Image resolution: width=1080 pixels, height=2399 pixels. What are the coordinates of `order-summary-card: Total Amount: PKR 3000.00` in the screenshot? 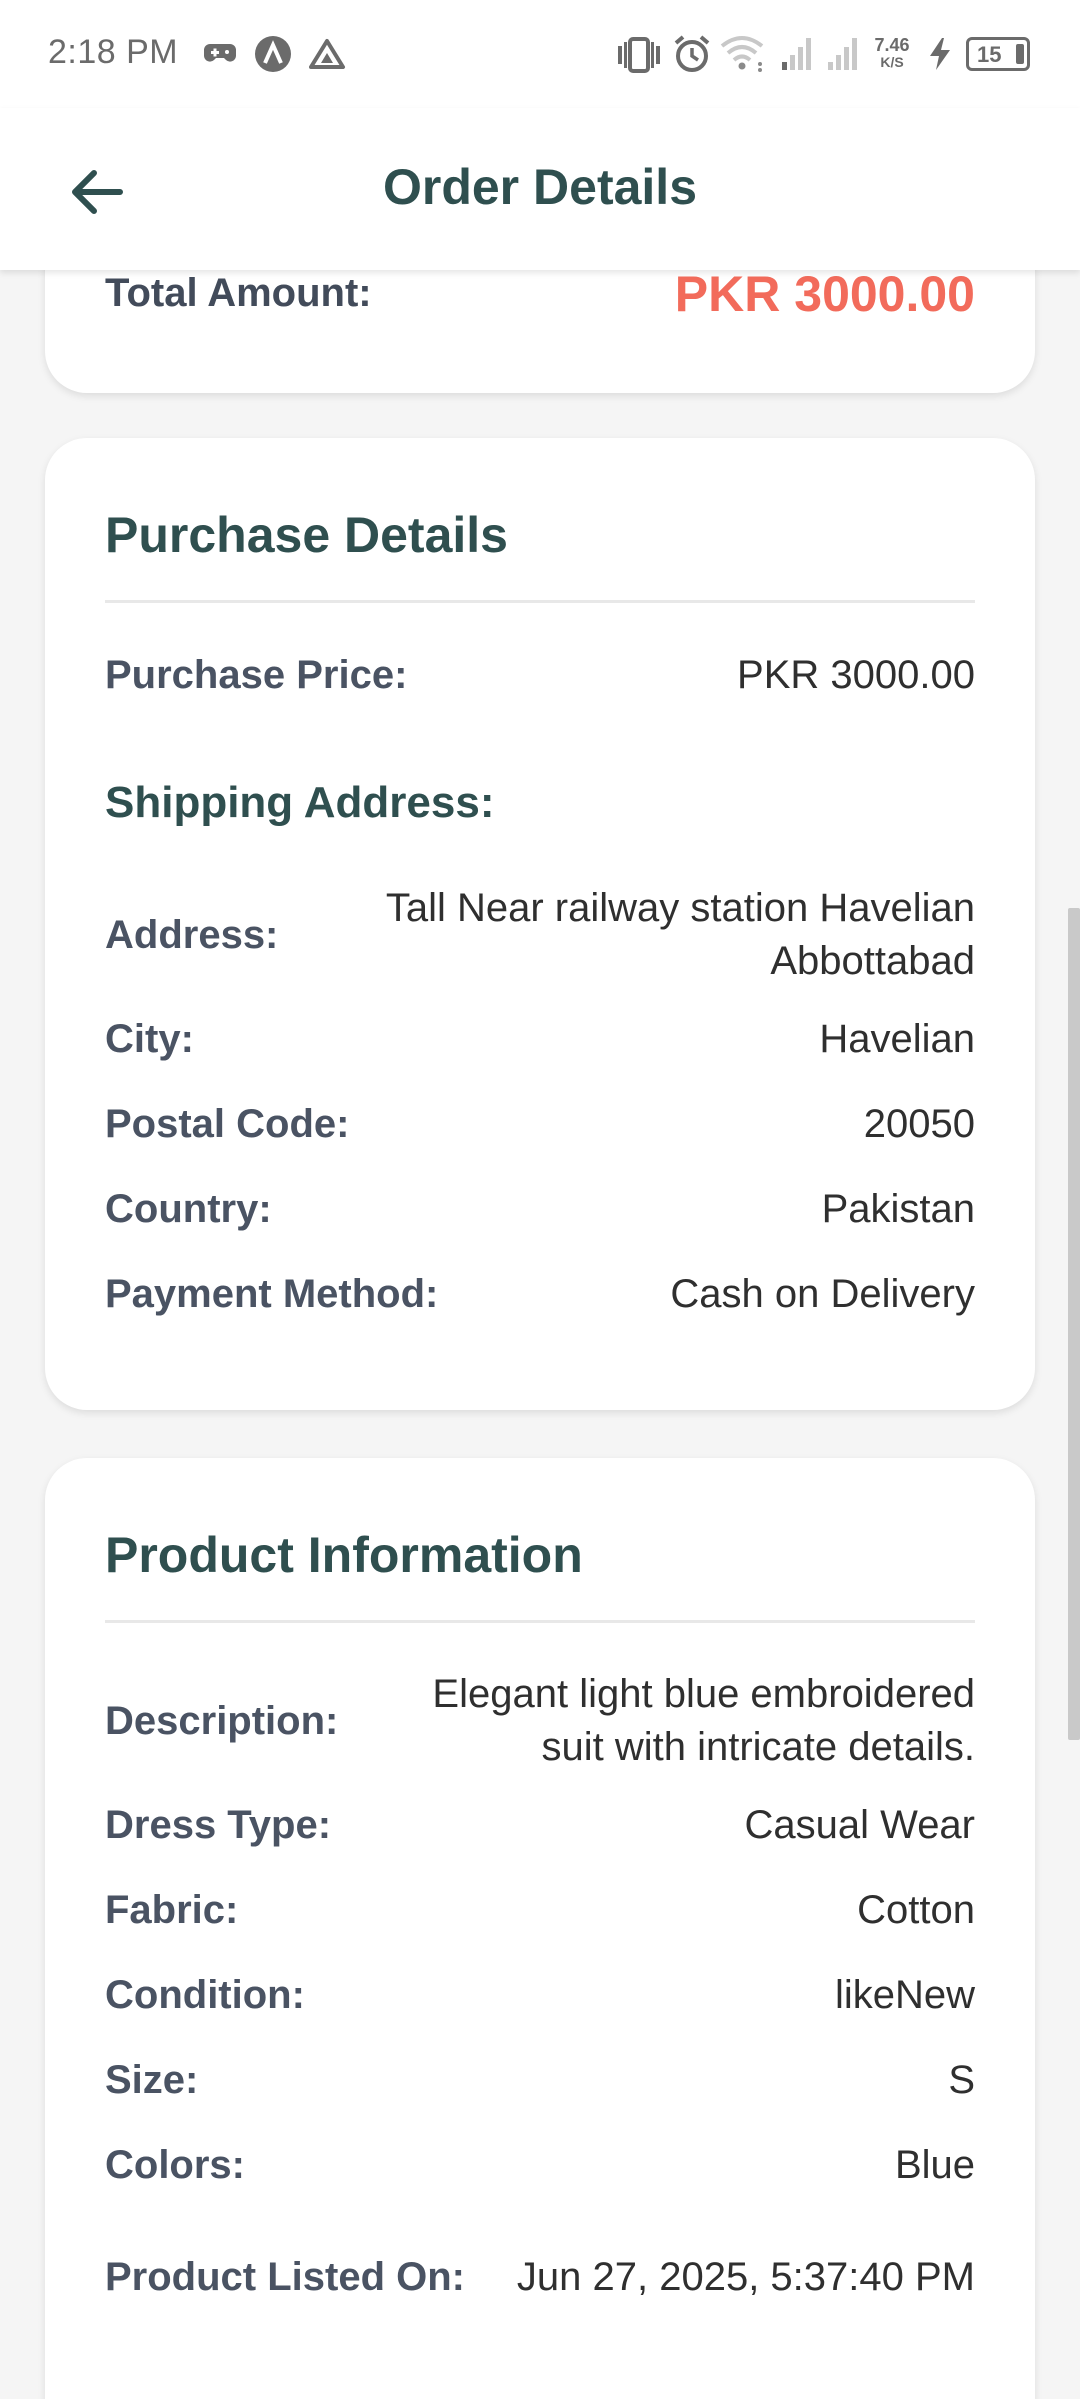 It's located at (540, 331).